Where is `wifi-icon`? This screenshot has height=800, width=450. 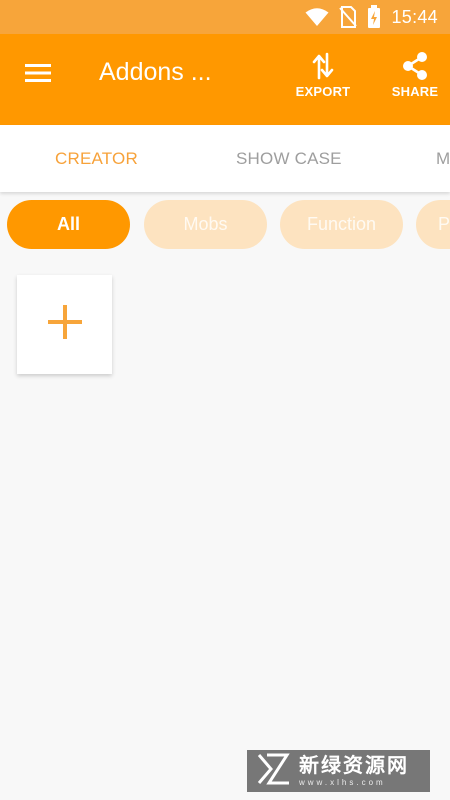 wifi-icon is located at coordinates (317, 17).